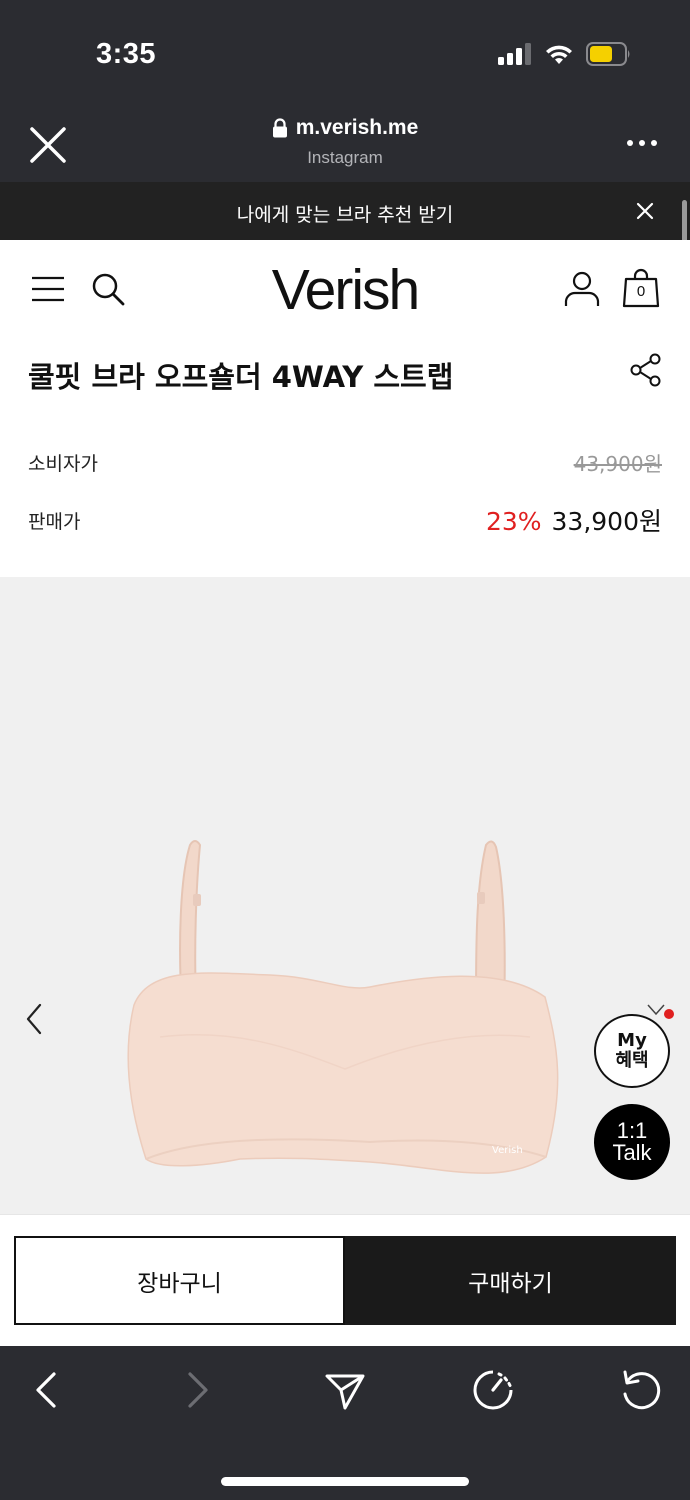 This screenshot has height=1500, width=690. I want to click on home-indicator, so click(345, 1481).